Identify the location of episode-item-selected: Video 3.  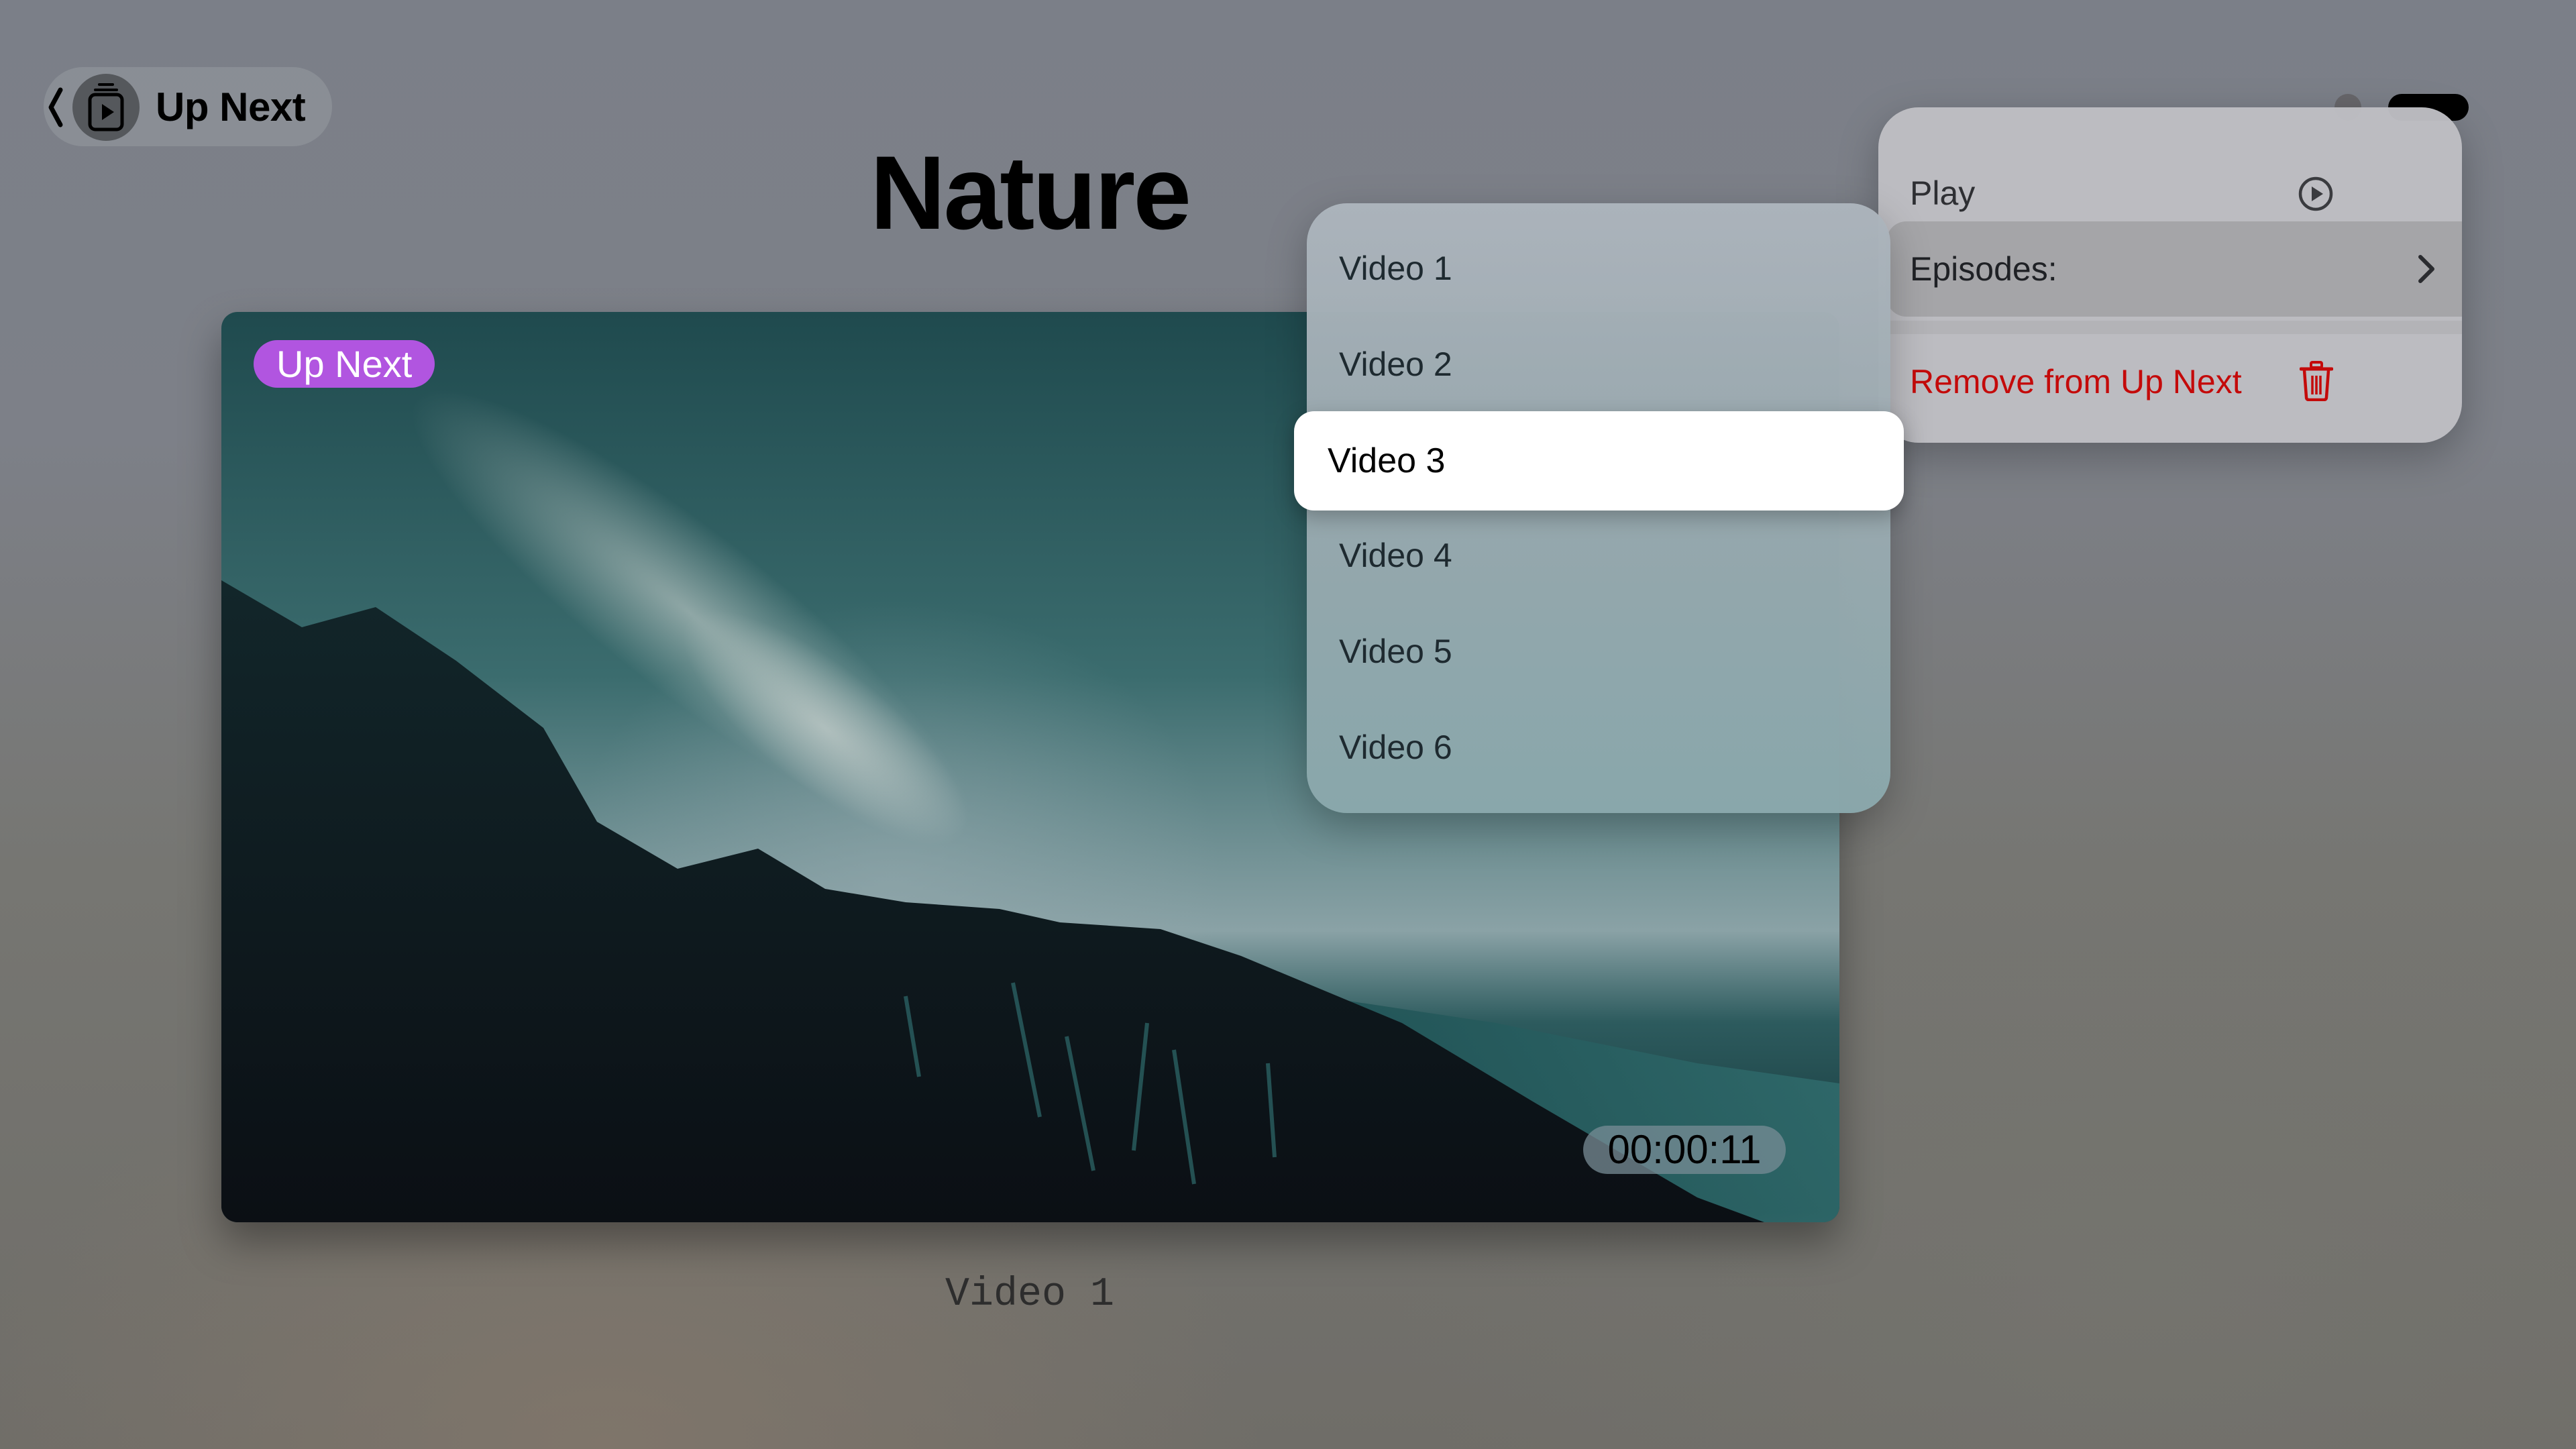
(1599, 461).